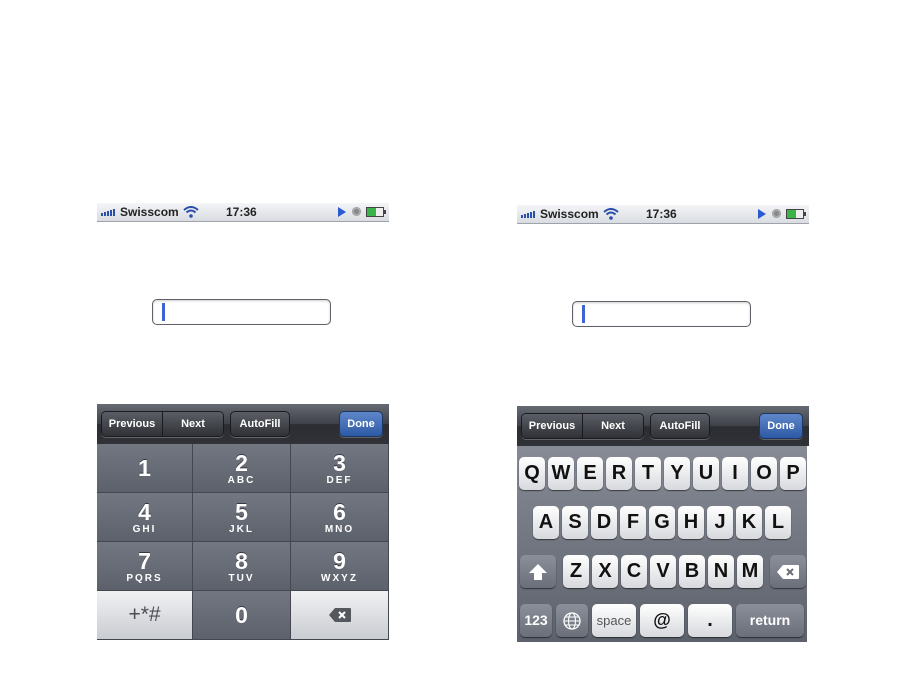  Describe the element at coordinates (340, 566) in the screenshot. I see `key-9: 9 WXYZ` at that location.